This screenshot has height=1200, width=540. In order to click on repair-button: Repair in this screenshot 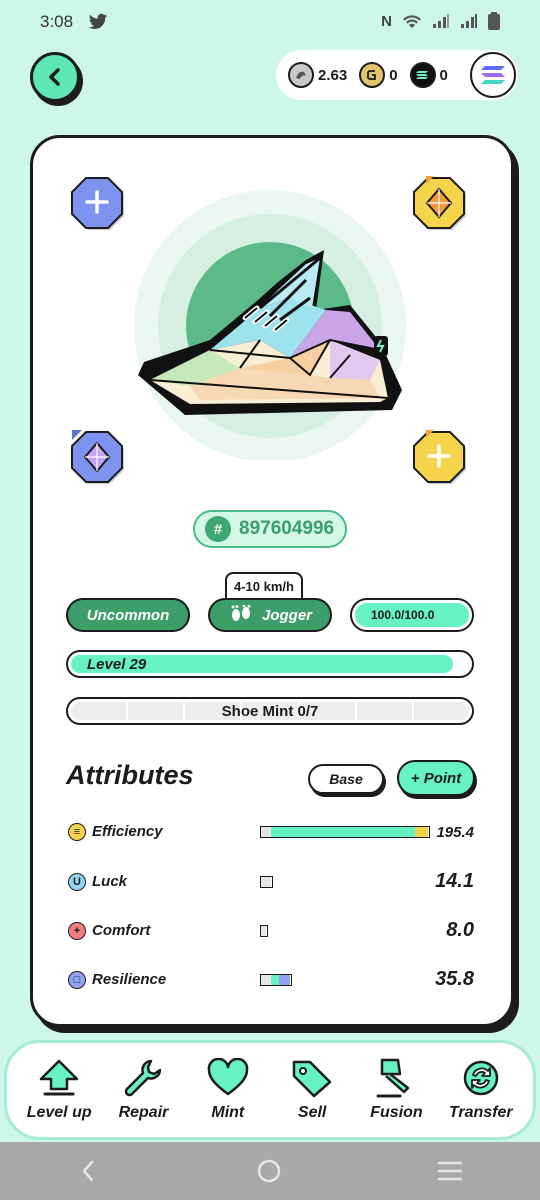, I will do `click(143, 1090)`.